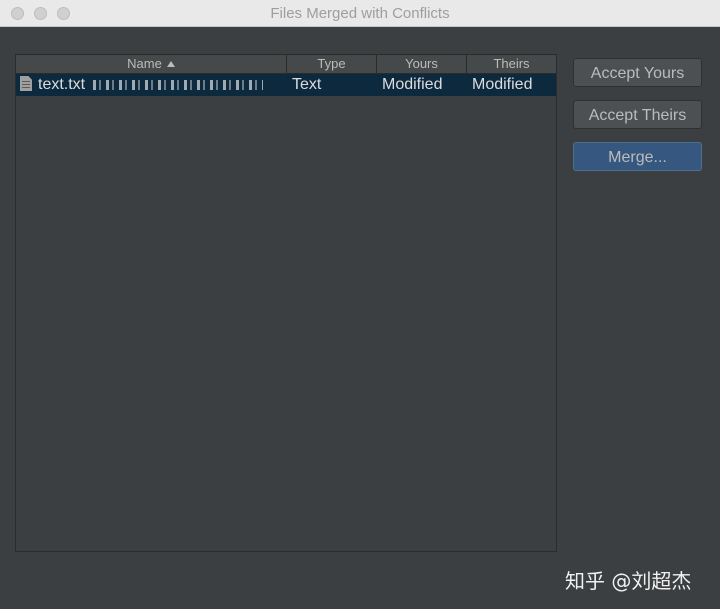  What do you see at coordinates (502, 84) in the screenshot?
I see `cell-theirs: Modified` at bounding box center [502, 84].